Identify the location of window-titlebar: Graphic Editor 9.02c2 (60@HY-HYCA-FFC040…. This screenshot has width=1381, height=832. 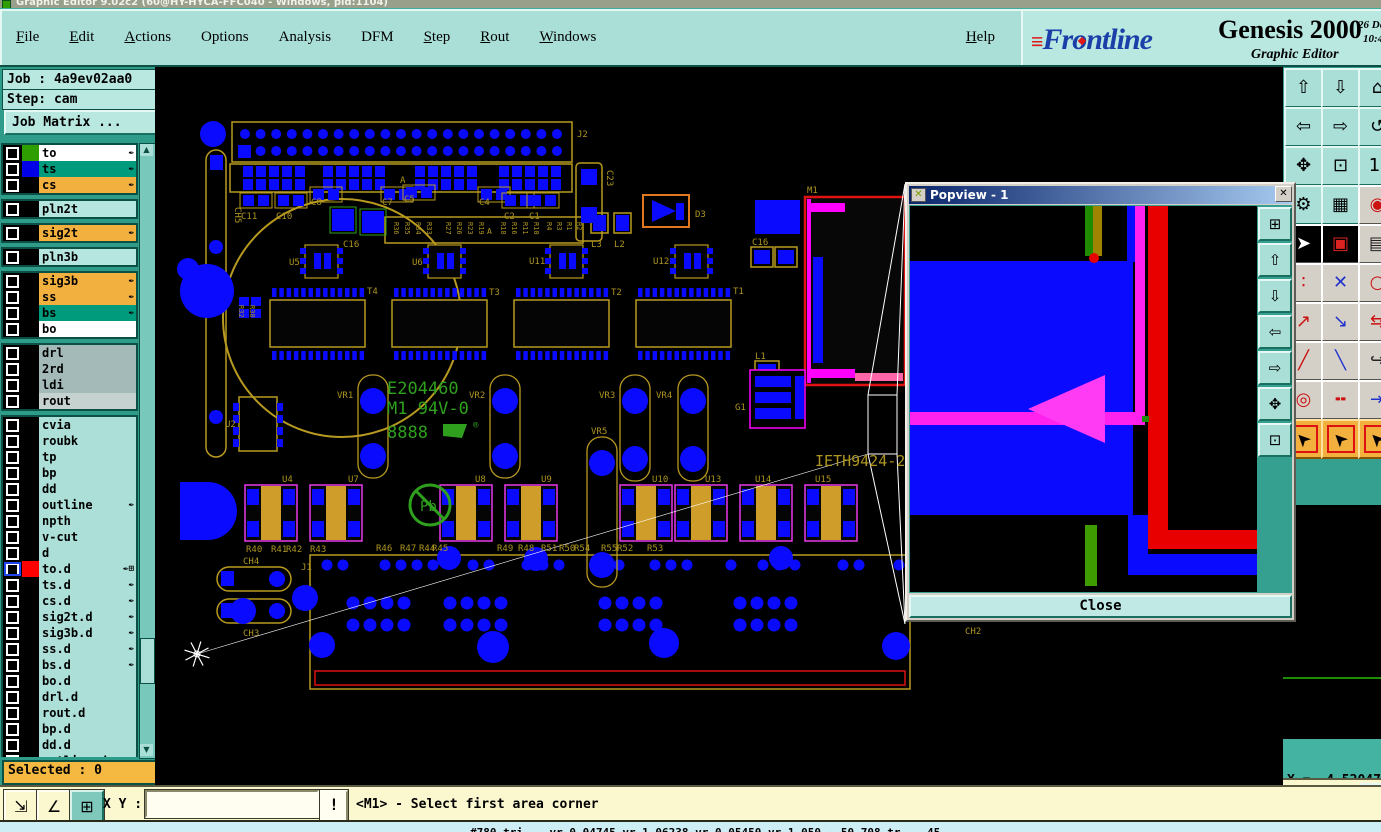
(690, 4).